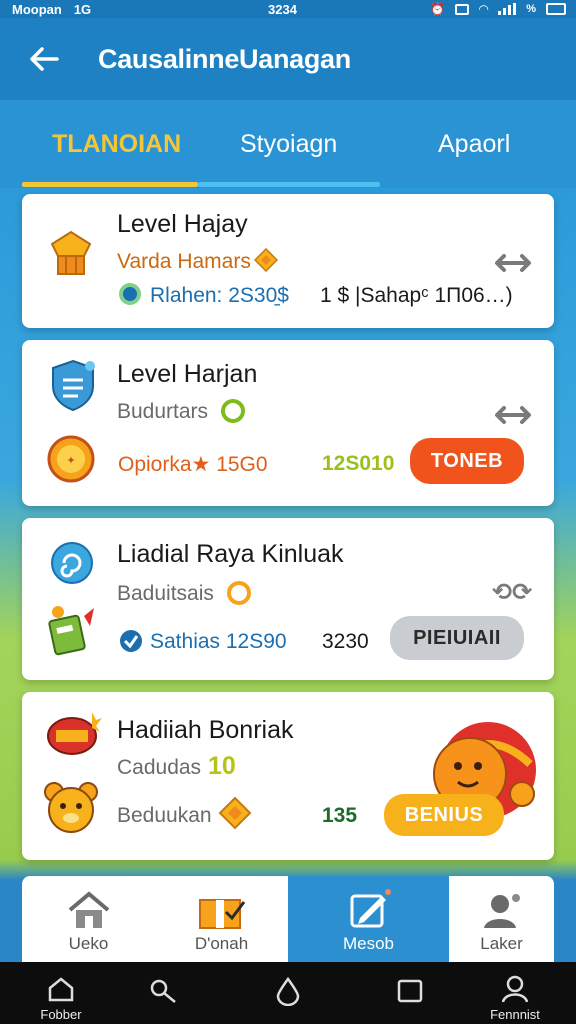  I want to click on sim-icon, so click(461, 9).